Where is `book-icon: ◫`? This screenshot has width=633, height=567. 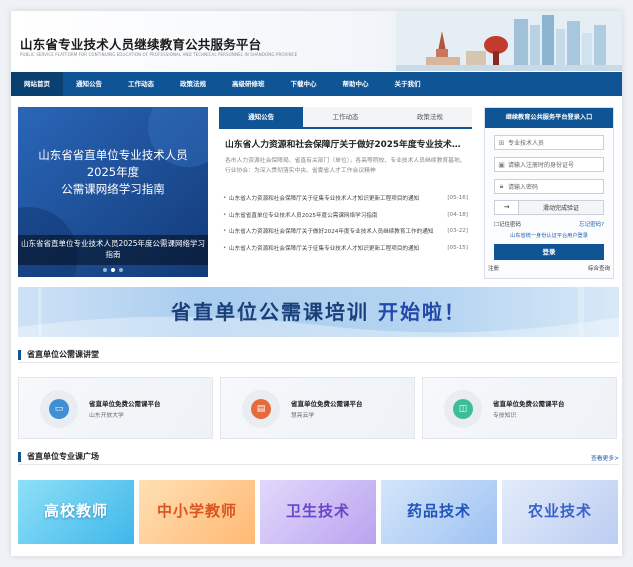
book-icon: ◫ is located at coordinates (463, 409).